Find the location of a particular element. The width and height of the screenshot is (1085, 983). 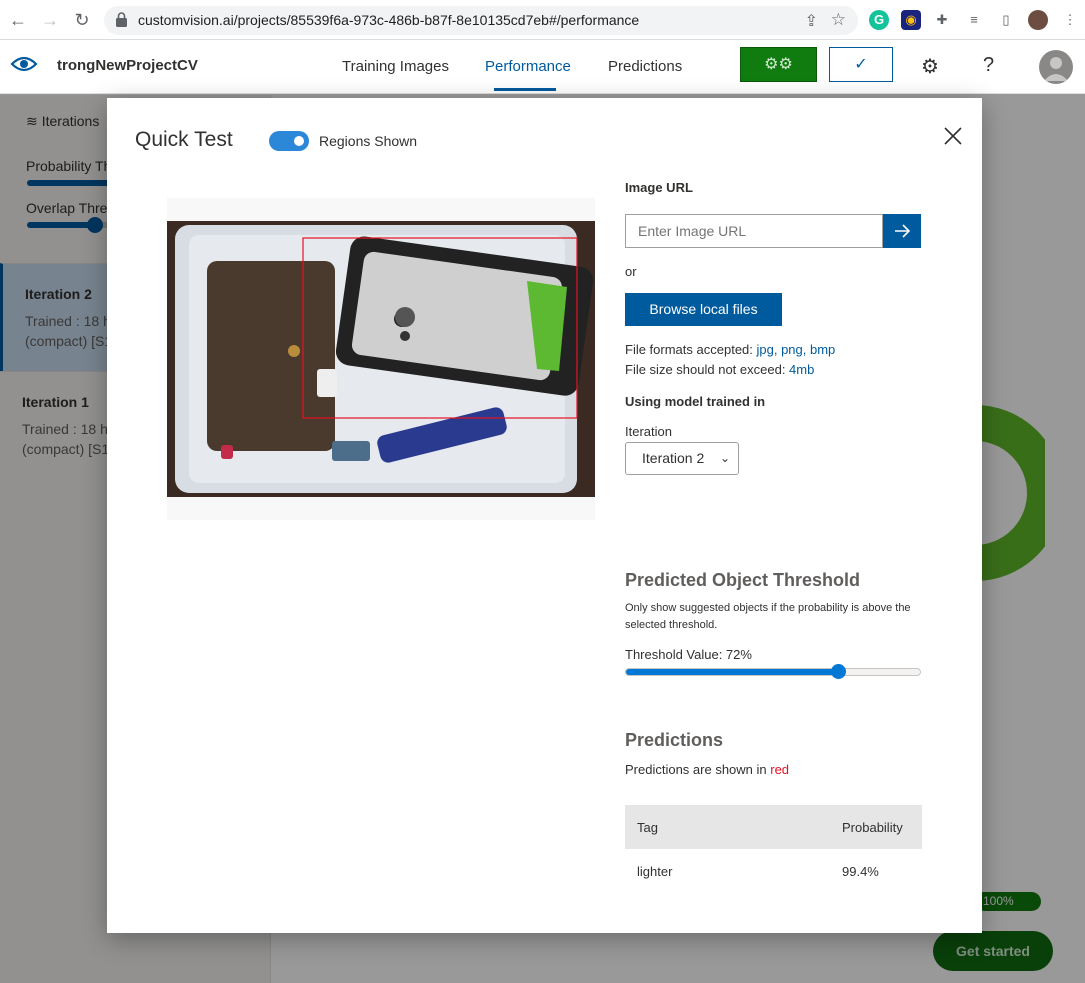

file-size-text: File size should not exceed: 4mb is located at coordinates (720, 369).